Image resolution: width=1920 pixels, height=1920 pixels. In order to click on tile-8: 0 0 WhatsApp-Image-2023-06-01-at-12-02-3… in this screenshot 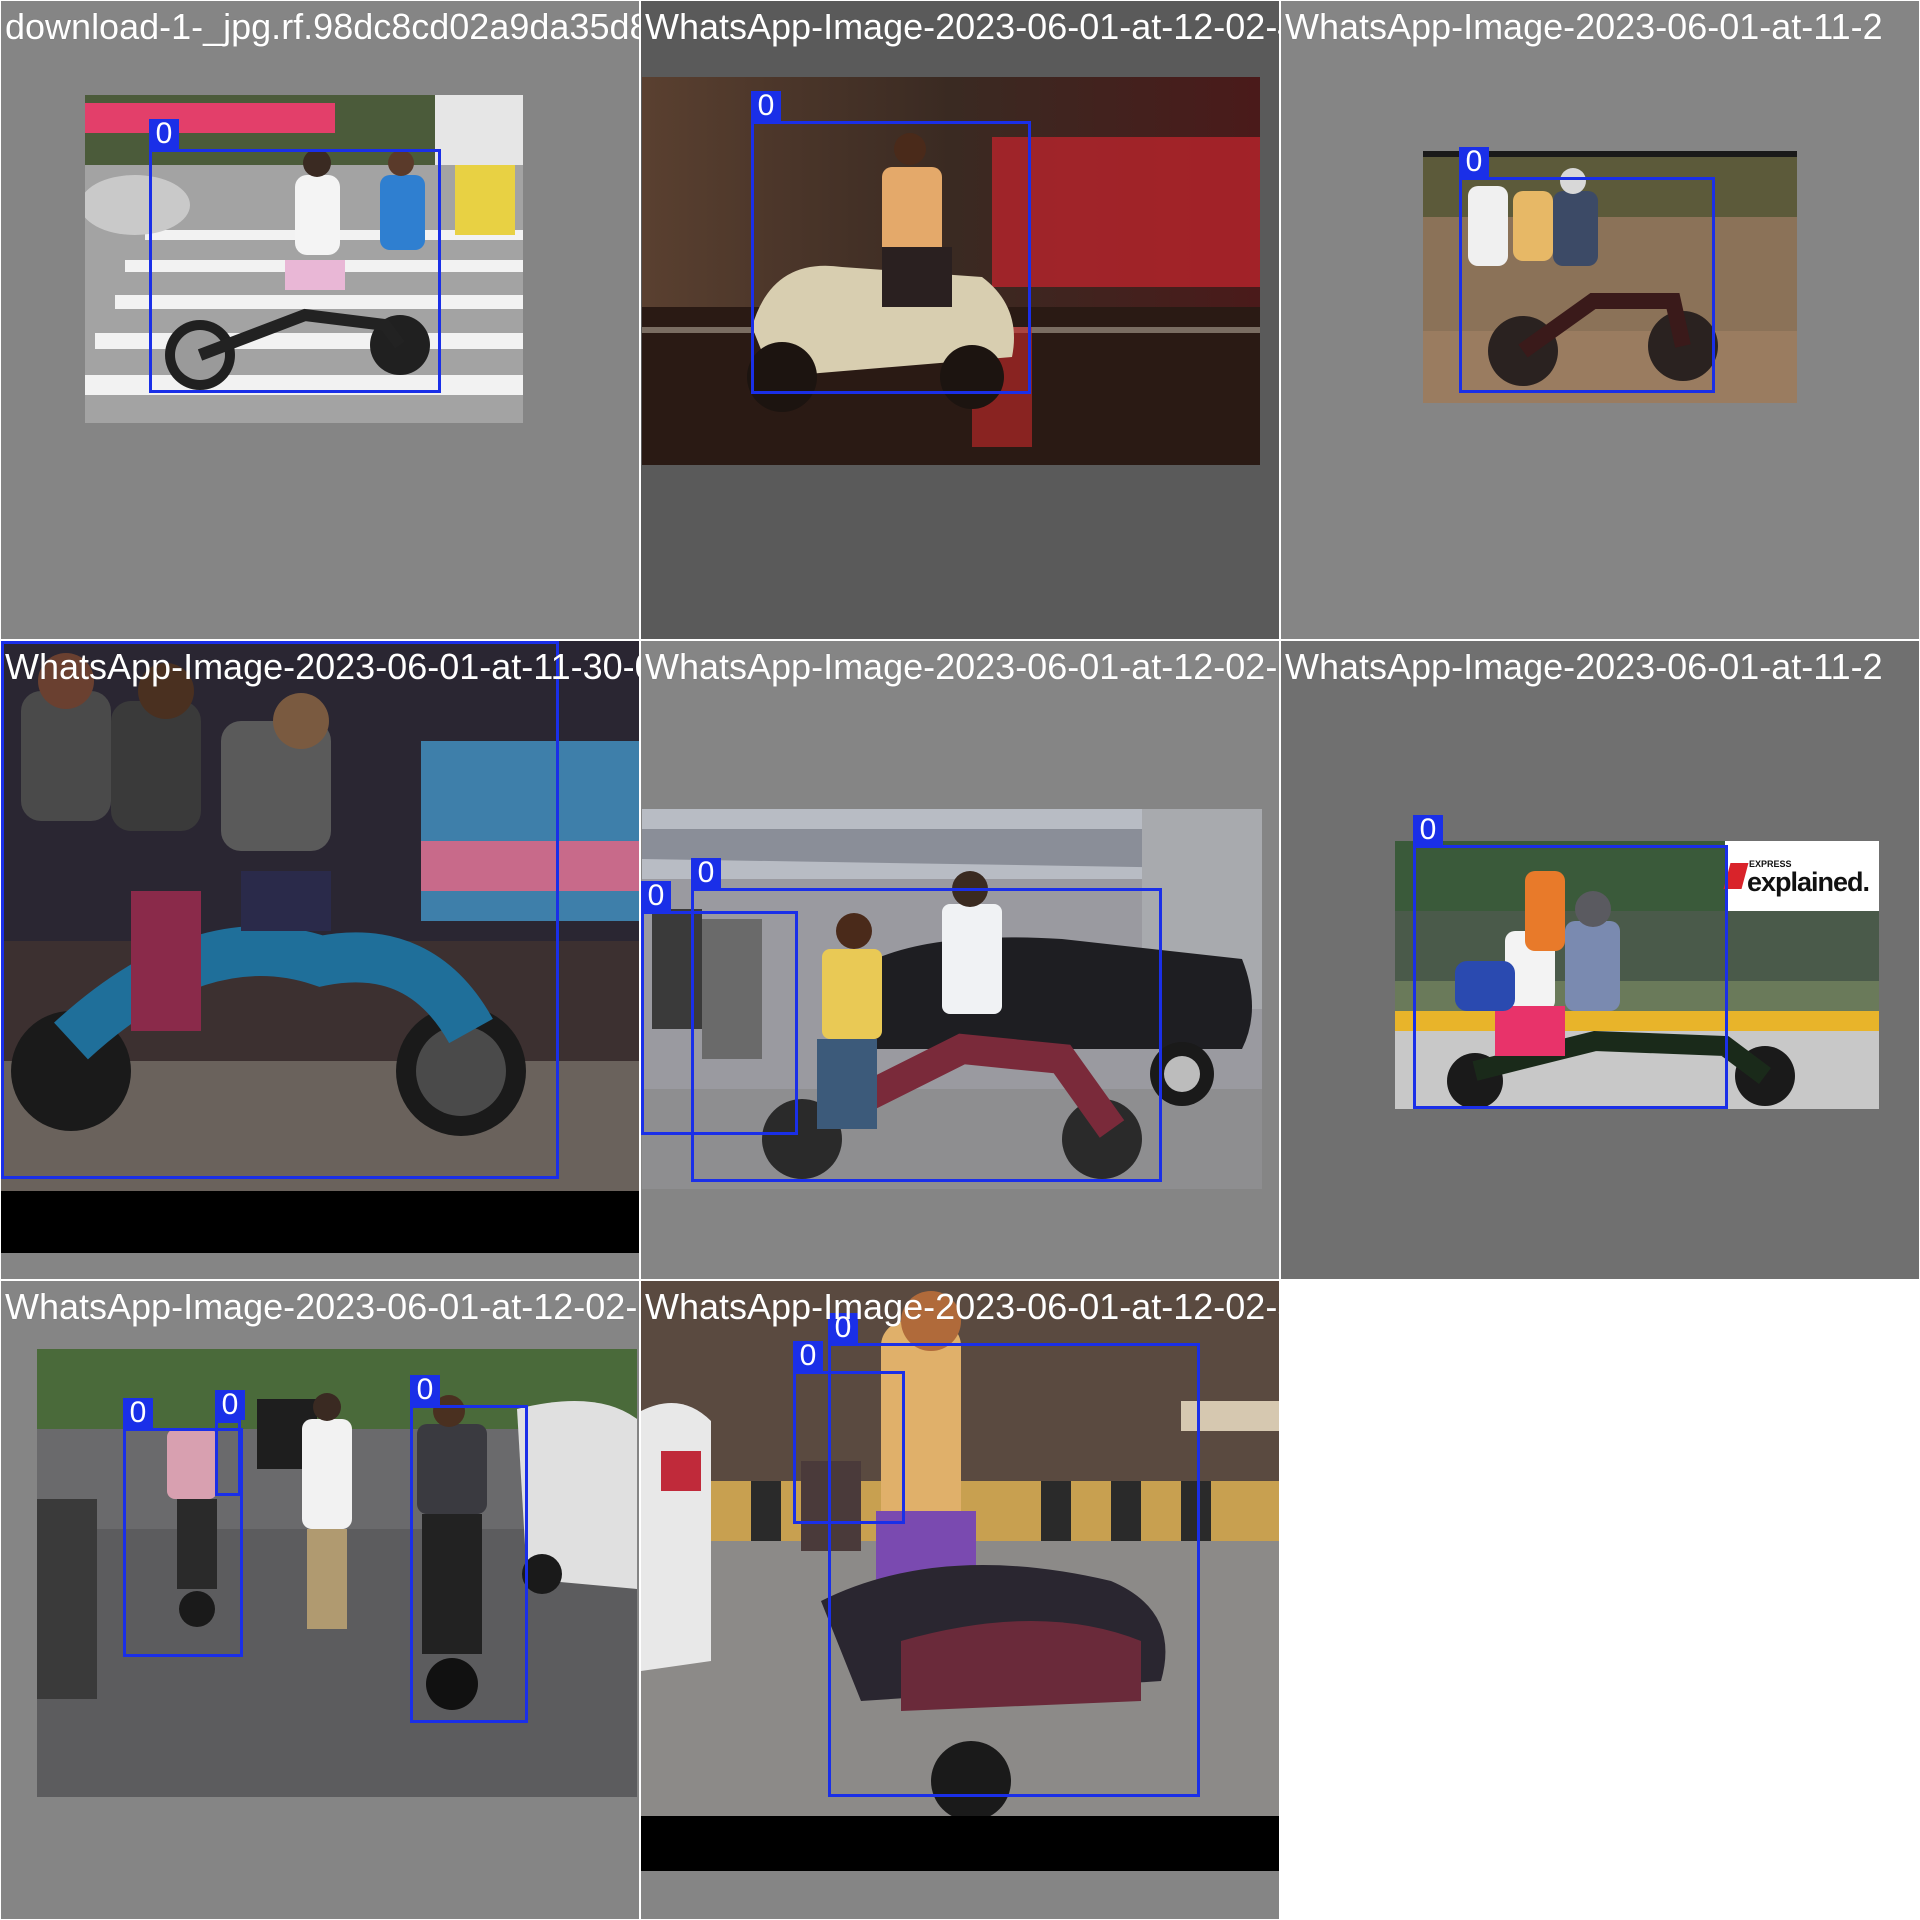, I will do `click(960, 1600)`.